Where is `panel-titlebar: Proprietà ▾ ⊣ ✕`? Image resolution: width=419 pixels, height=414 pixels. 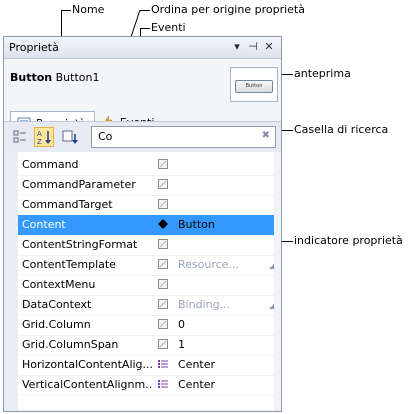
panel-titlebar: Proprietà ▾ ⊣ ✕ is located at coordinates (142, 48).